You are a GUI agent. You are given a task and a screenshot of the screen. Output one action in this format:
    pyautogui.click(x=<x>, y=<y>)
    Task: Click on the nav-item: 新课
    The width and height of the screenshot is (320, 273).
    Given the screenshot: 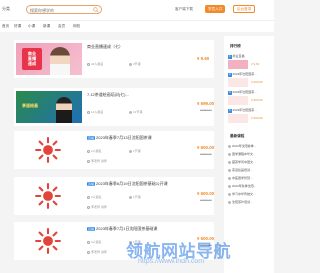 What is the action you would take?
    pyautogui.click(x=46, y=26)
    